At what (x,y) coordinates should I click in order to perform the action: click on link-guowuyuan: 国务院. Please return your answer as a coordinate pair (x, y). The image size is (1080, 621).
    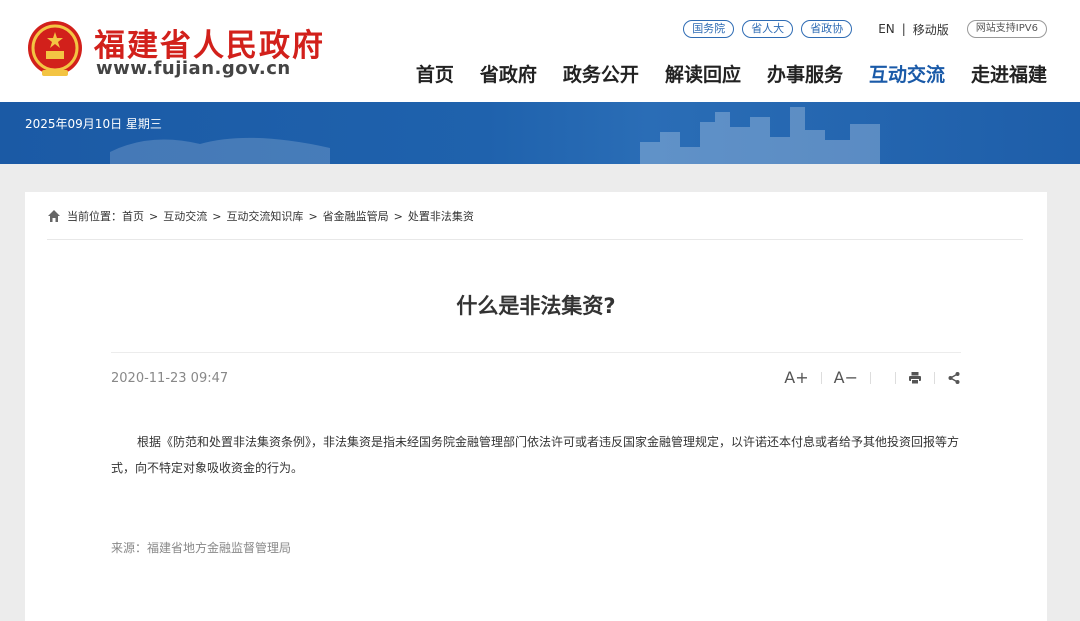
    Looking at the image, I should click on (709, 29).